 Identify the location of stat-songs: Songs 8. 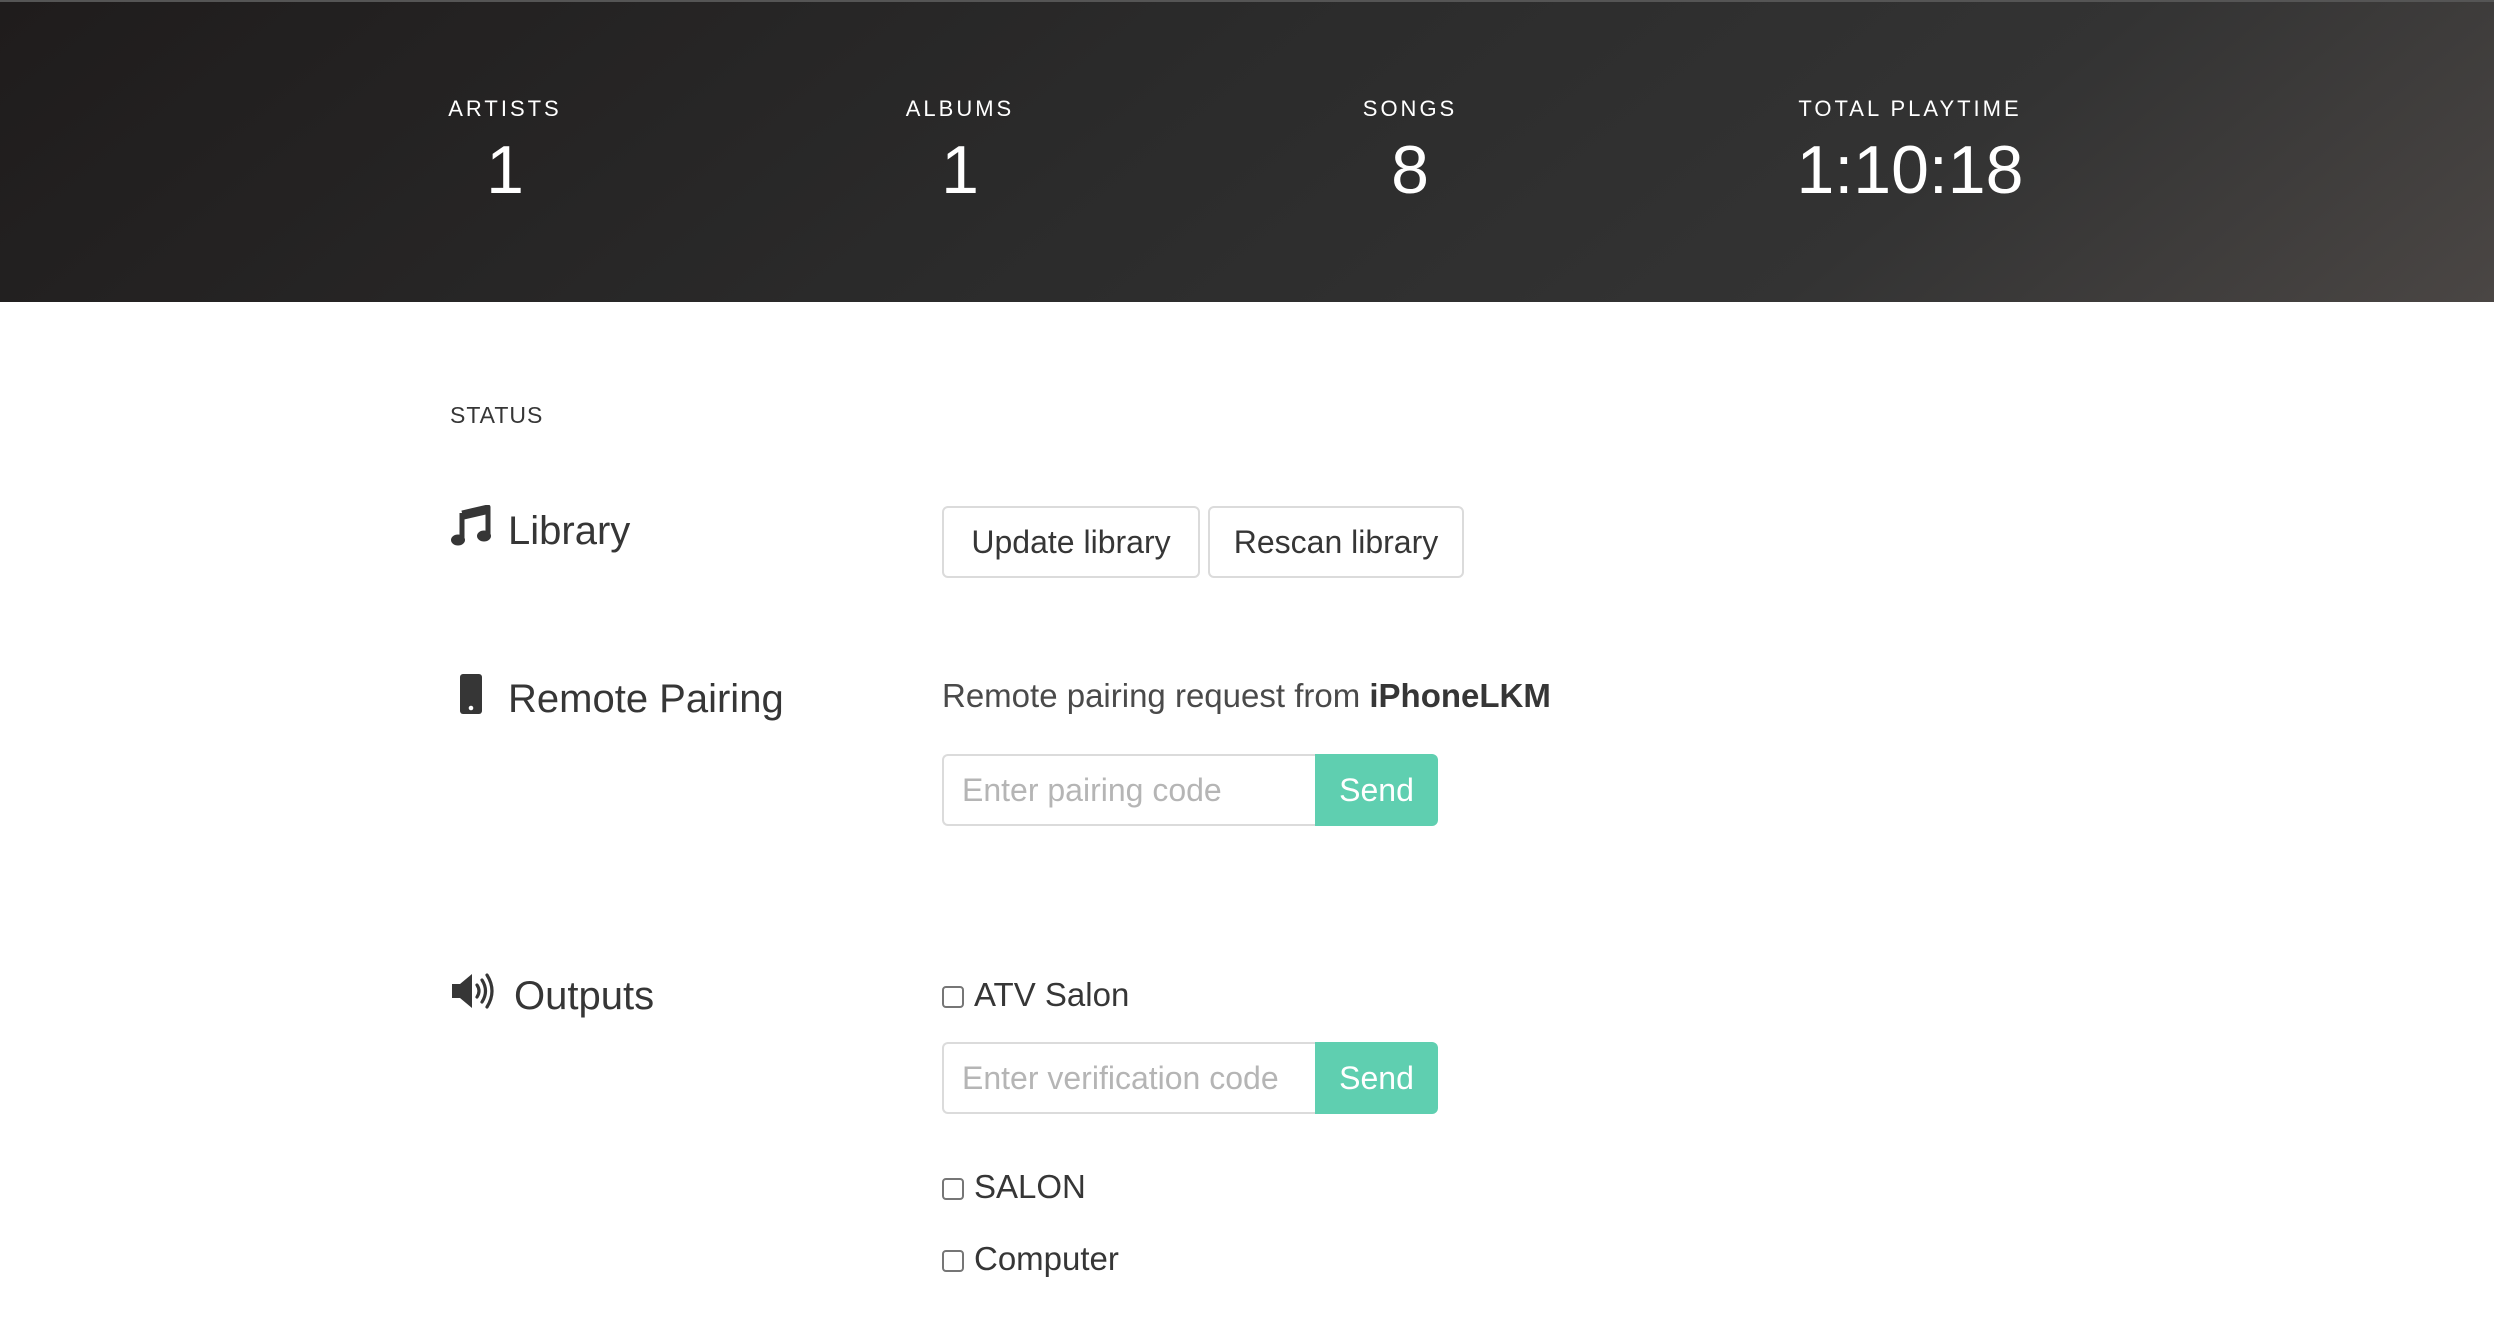
(1410, 150).